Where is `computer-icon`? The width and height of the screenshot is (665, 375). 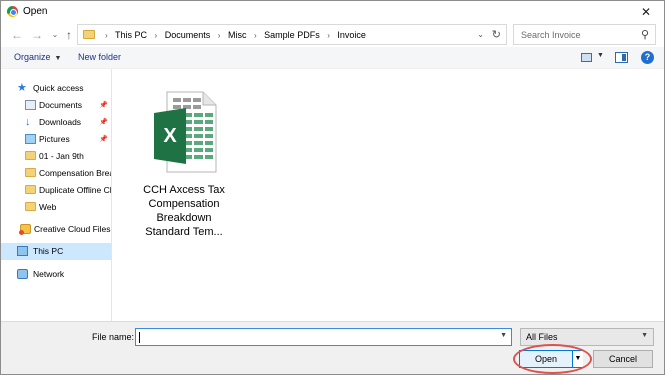
computer-icon is located at coordinates (22, 251).